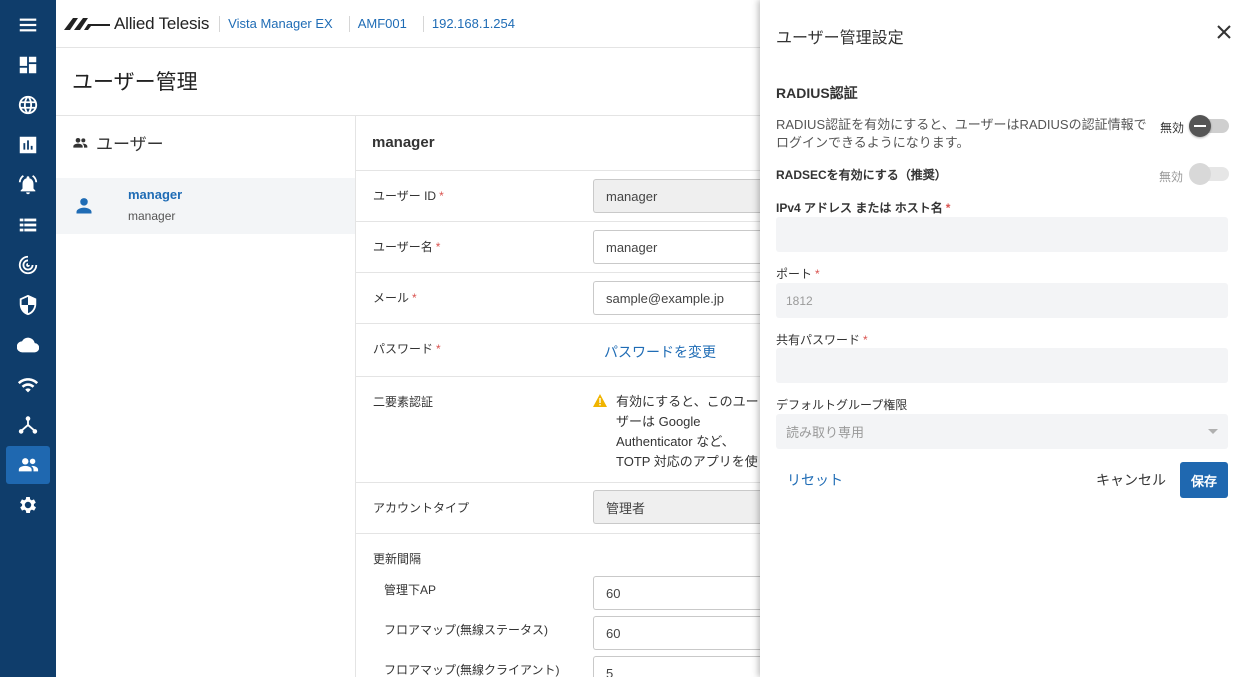 The width and height of the screenshot is (1260, 677). What do you see at coordinates (840, 38) in the screenshot?
I see `drawer-title: ユーザー管理設定` at bounding box center [840, 38].